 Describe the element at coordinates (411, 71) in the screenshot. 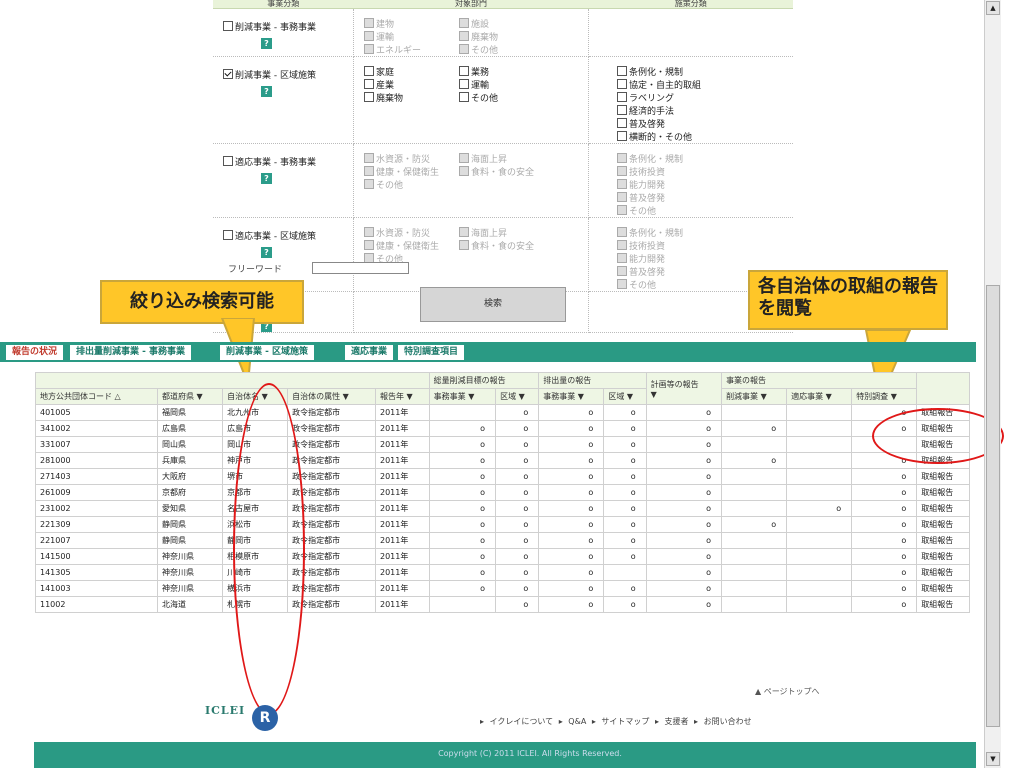

I see `filter-target-option: 家庭` at that location.